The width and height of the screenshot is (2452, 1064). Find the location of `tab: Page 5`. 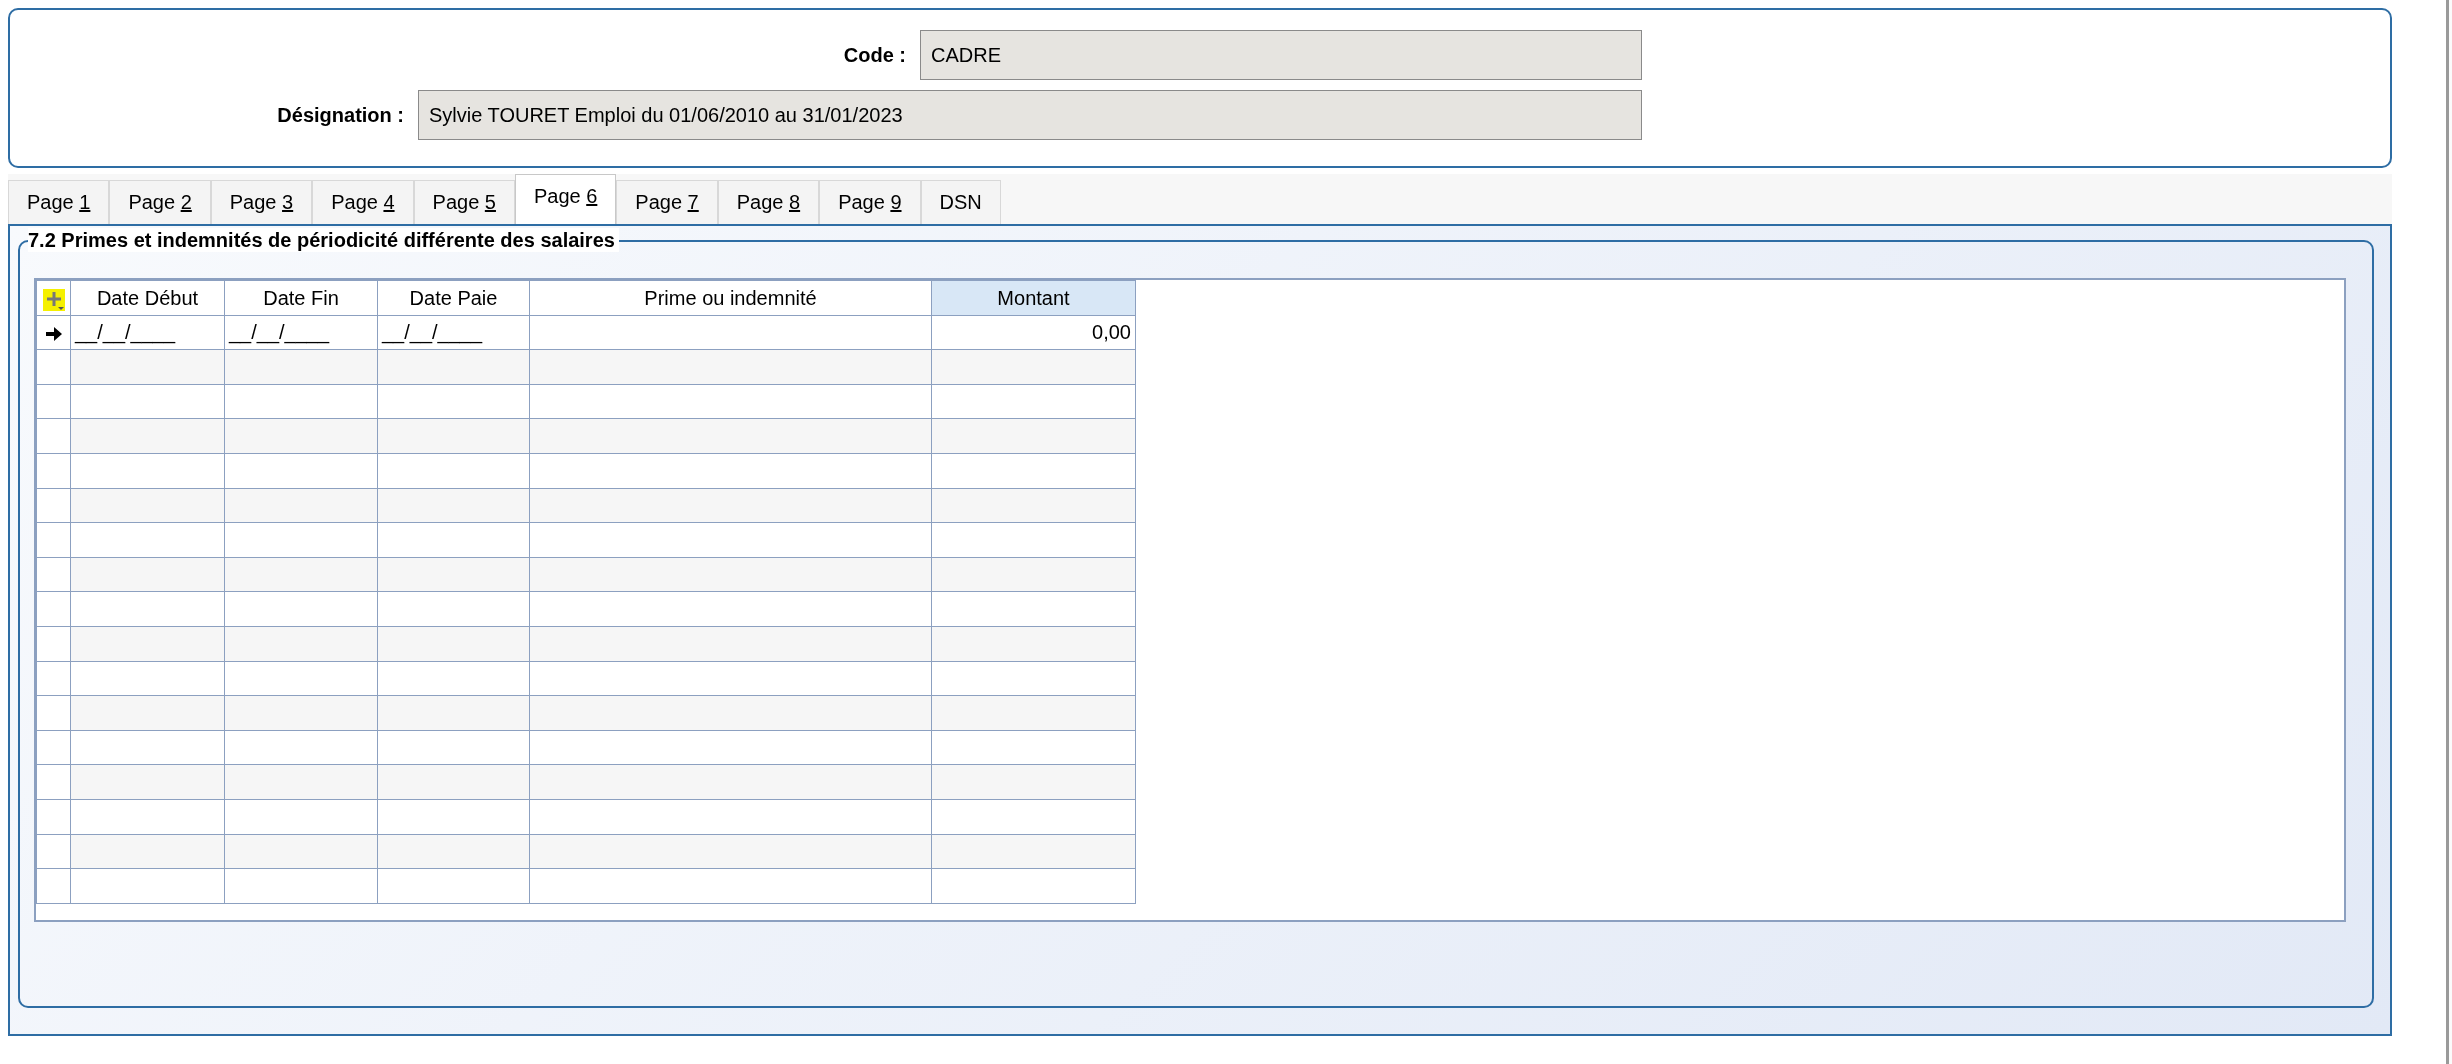

tab: Page 5 is located at coordinates (464, 202).